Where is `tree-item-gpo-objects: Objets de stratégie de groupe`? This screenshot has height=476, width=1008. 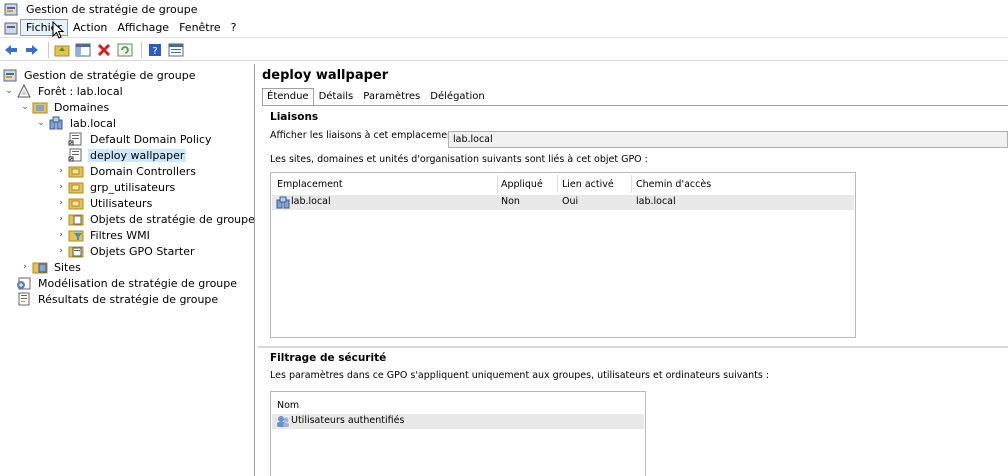
tree-item-gpo-objects: Objets de stratégie de groupe is located at coordinates (161, 219).